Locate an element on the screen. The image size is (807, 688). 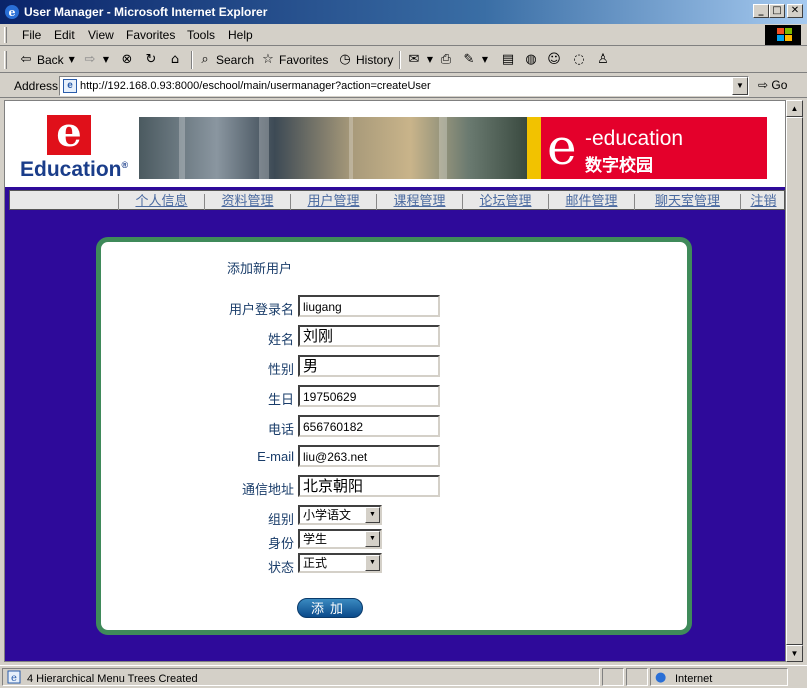
menu-help: Help is located at coordinates (240, 35).